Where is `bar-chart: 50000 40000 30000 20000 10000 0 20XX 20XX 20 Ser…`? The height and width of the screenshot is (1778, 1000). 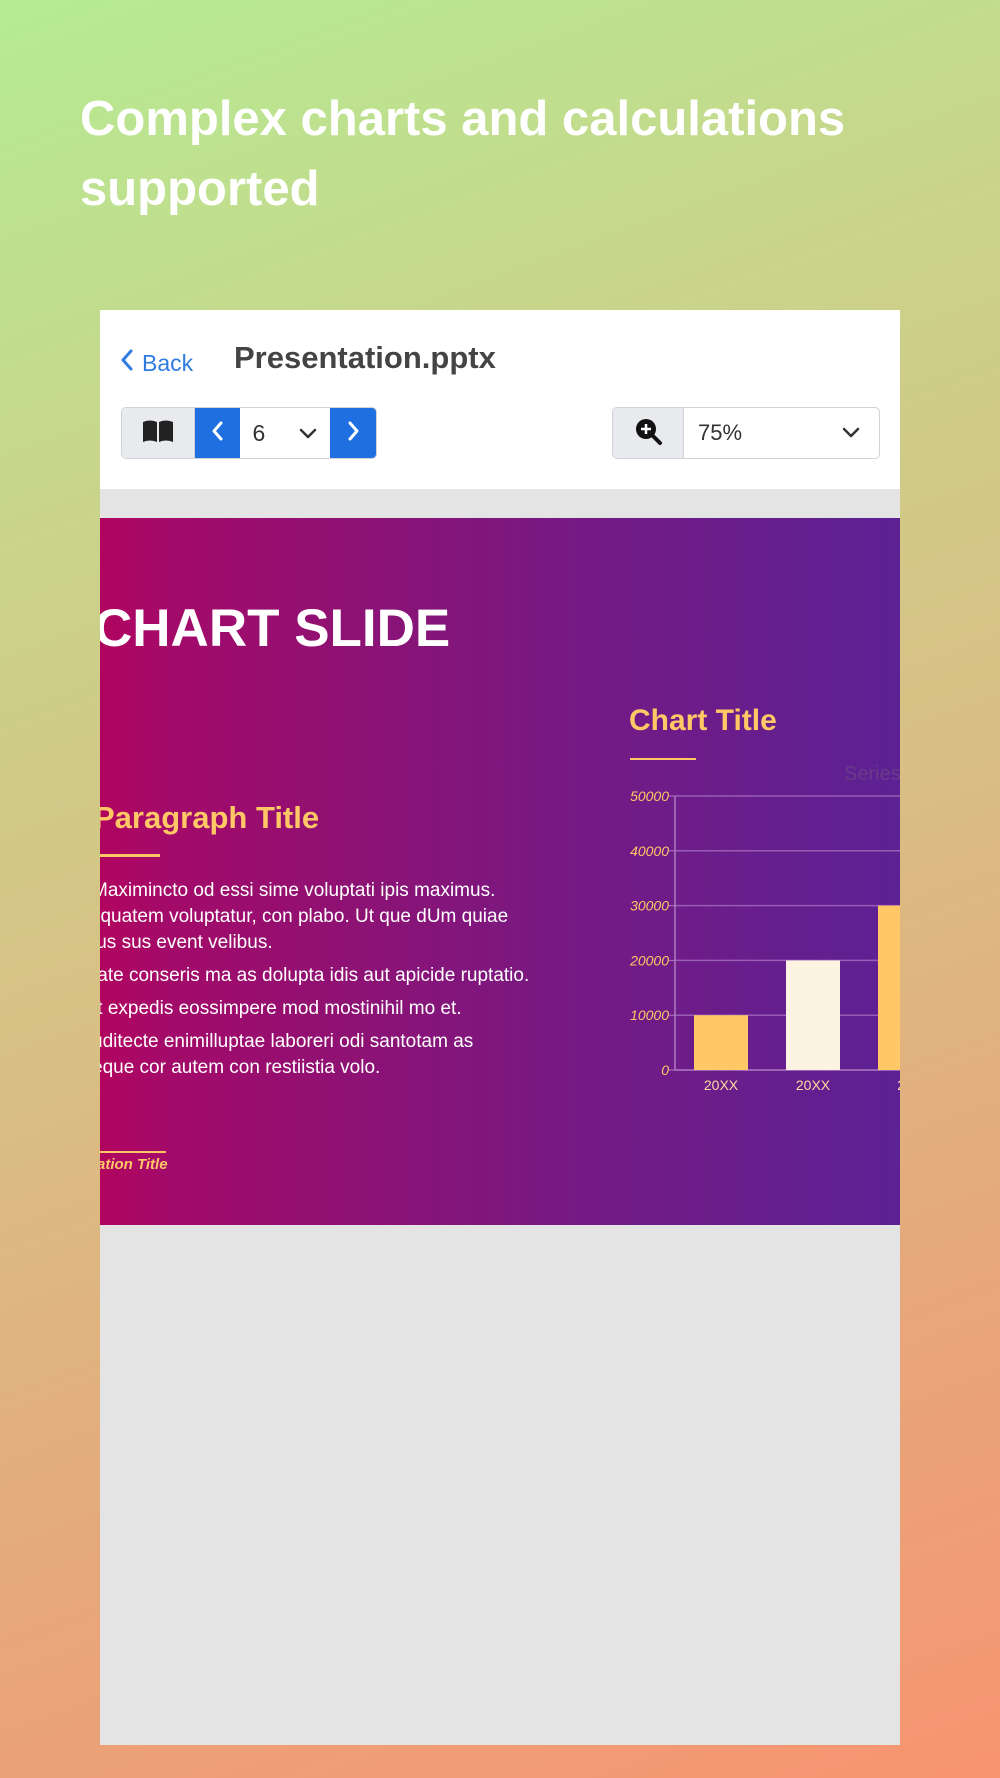
bar-chart: 50000 40000 30000 20000 10000 0 20XX 20XX 20 Ser… is located at coordinates (764, 928).